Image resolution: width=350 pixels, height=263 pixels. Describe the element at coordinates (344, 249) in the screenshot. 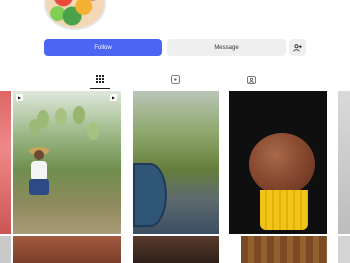

I see `post-thumbnail-row2-partial-right` at that location.